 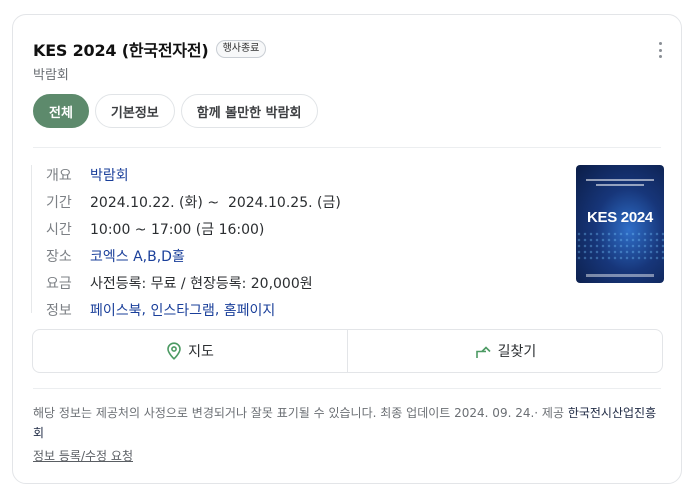 I want to click on more-options-icon, so click(x=661, y=50).